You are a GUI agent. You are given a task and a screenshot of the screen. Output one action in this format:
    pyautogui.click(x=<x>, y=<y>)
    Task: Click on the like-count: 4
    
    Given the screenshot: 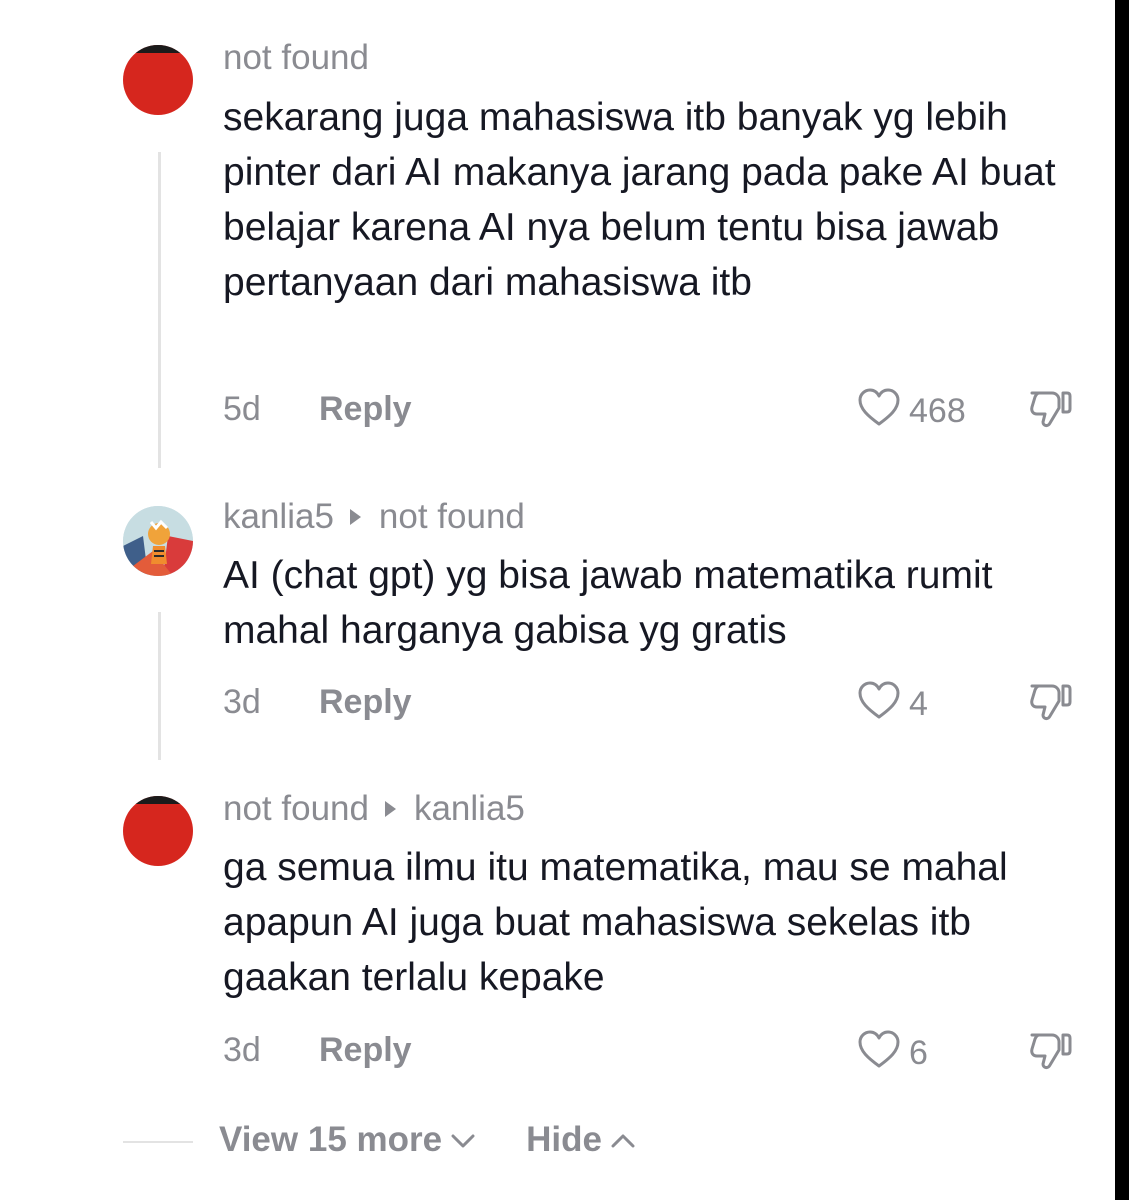 What is the action you would take?
    pyautogui.click(x=918, y=704)
    